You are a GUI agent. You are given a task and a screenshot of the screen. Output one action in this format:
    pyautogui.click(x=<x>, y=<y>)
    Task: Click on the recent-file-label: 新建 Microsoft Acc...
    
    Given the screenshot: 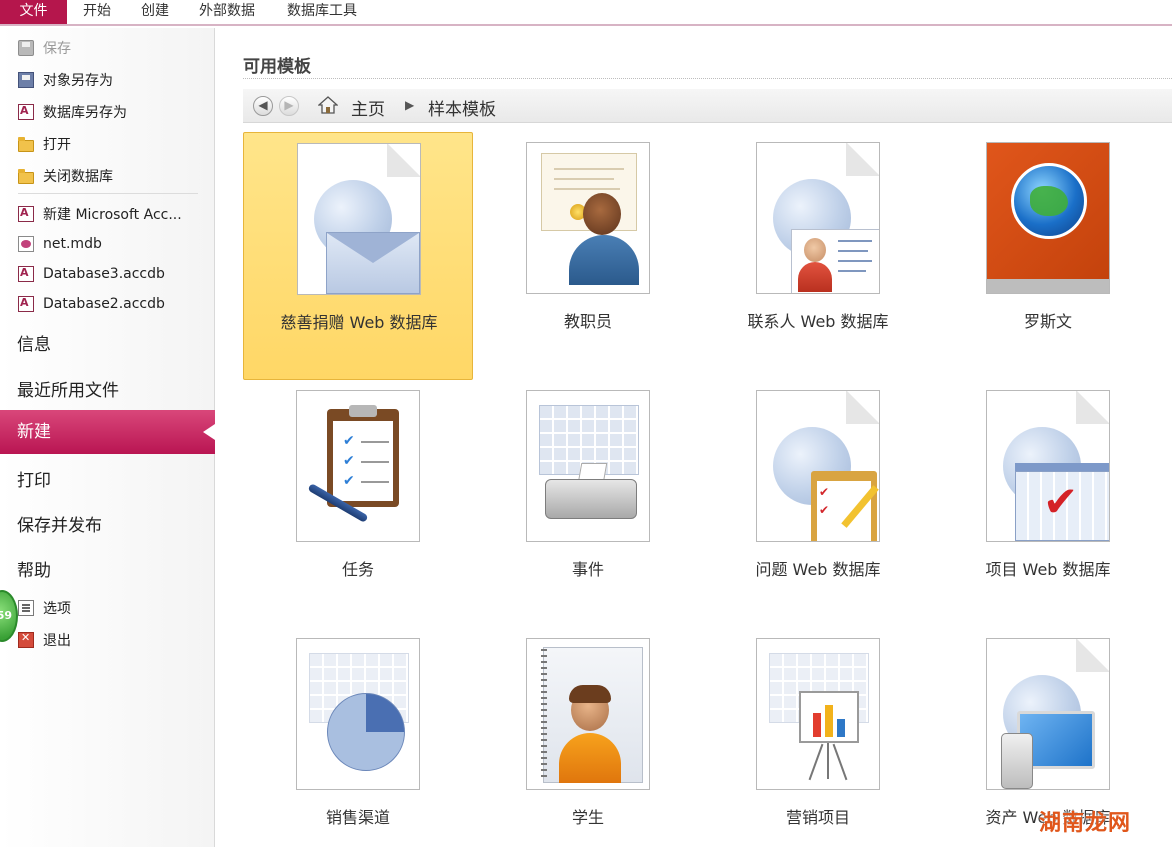 What is the action you would take?
    pyautogui.click(x=112, y=215)
    